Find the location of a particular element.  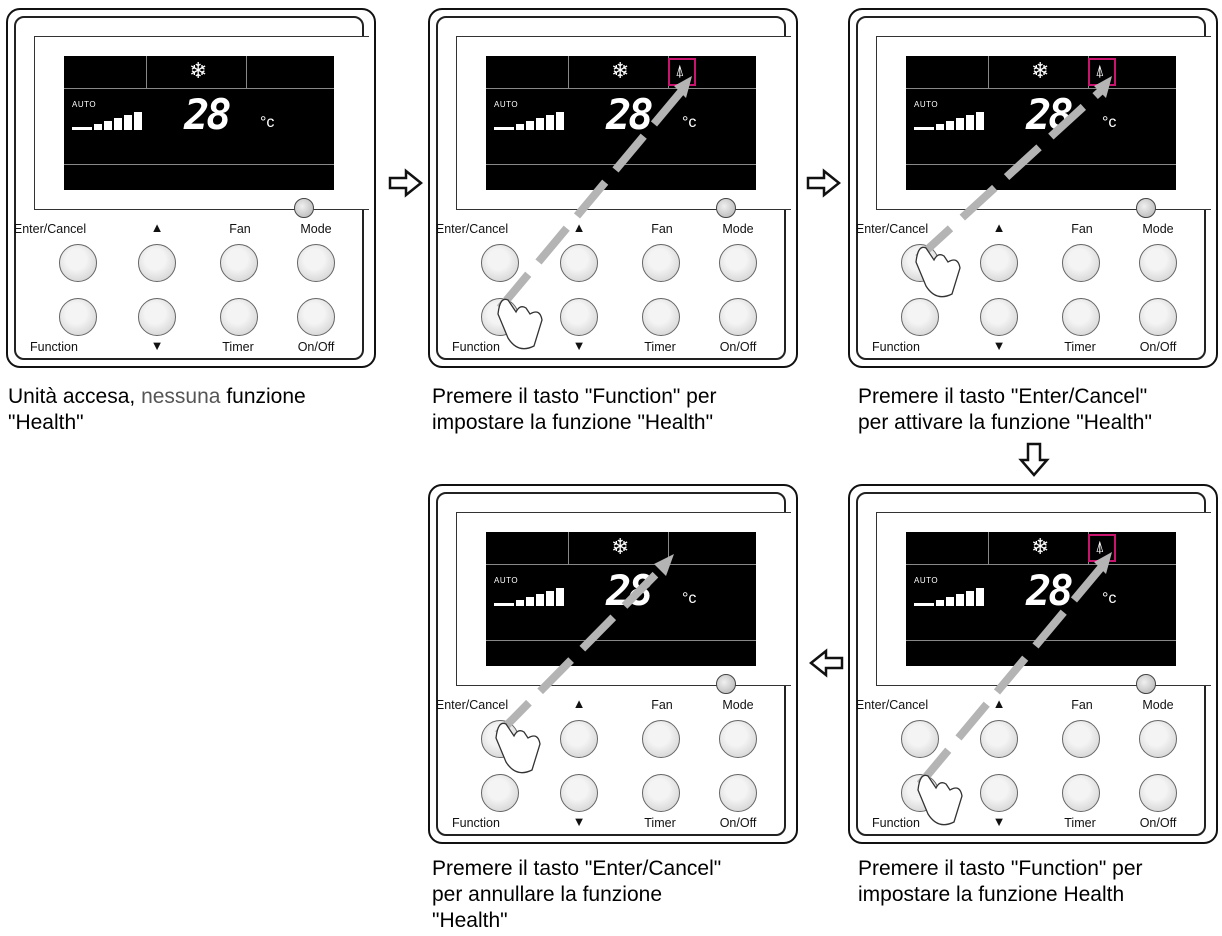

timer-button is located at coordinates (239, 317).